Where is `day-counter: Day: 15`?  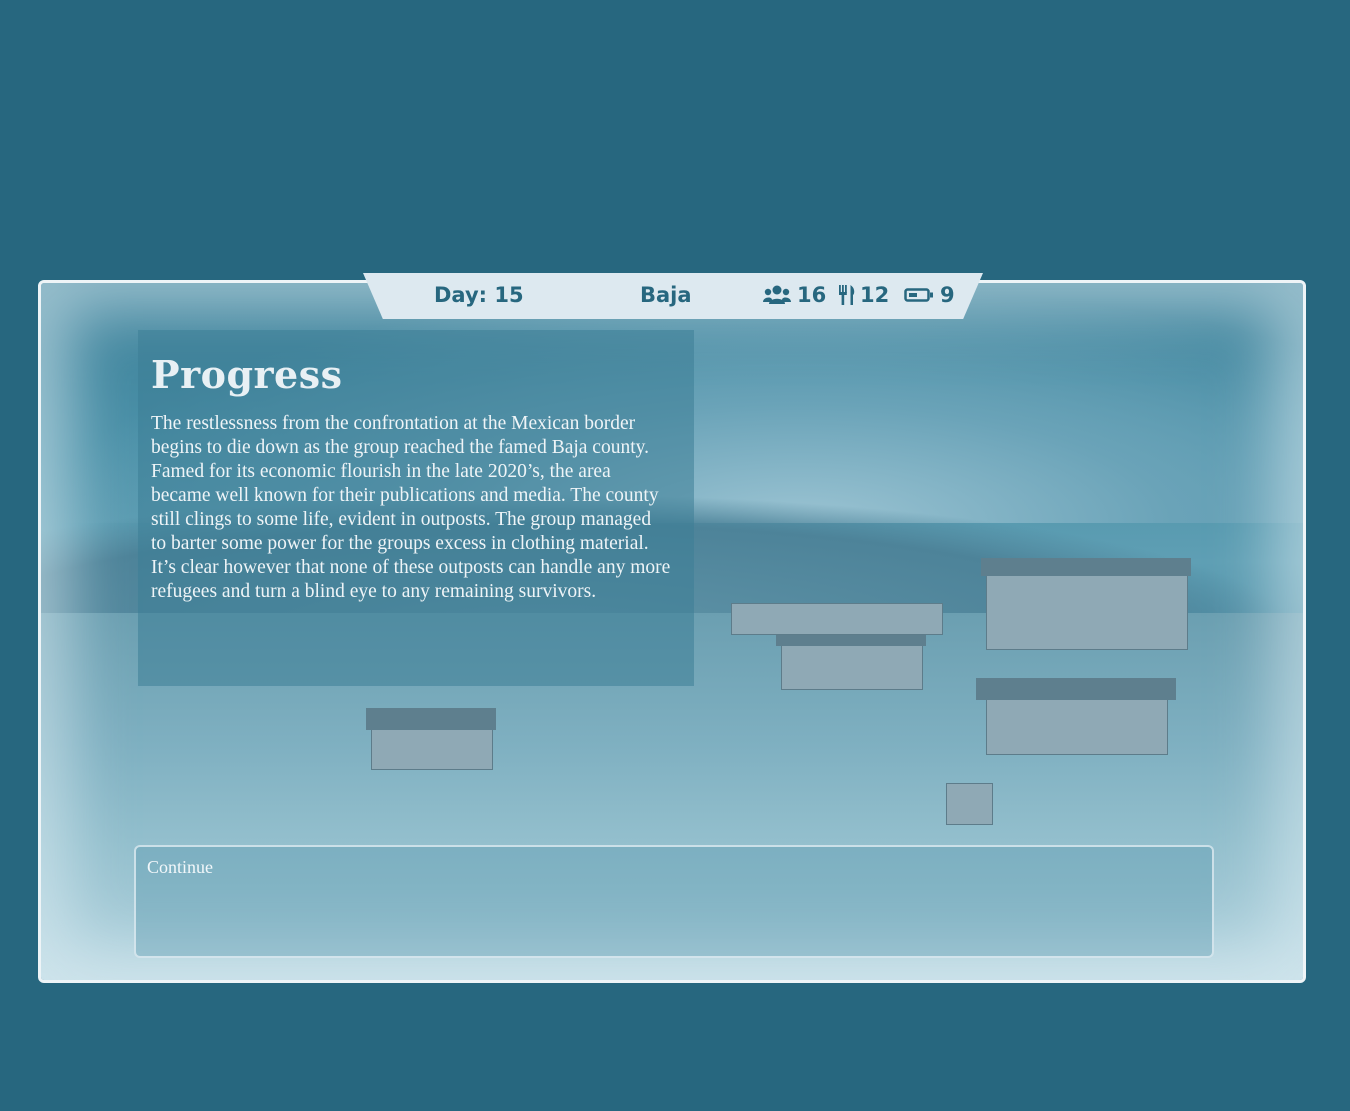
day-counter: Day: 15 is located at coordinates (479, 295).